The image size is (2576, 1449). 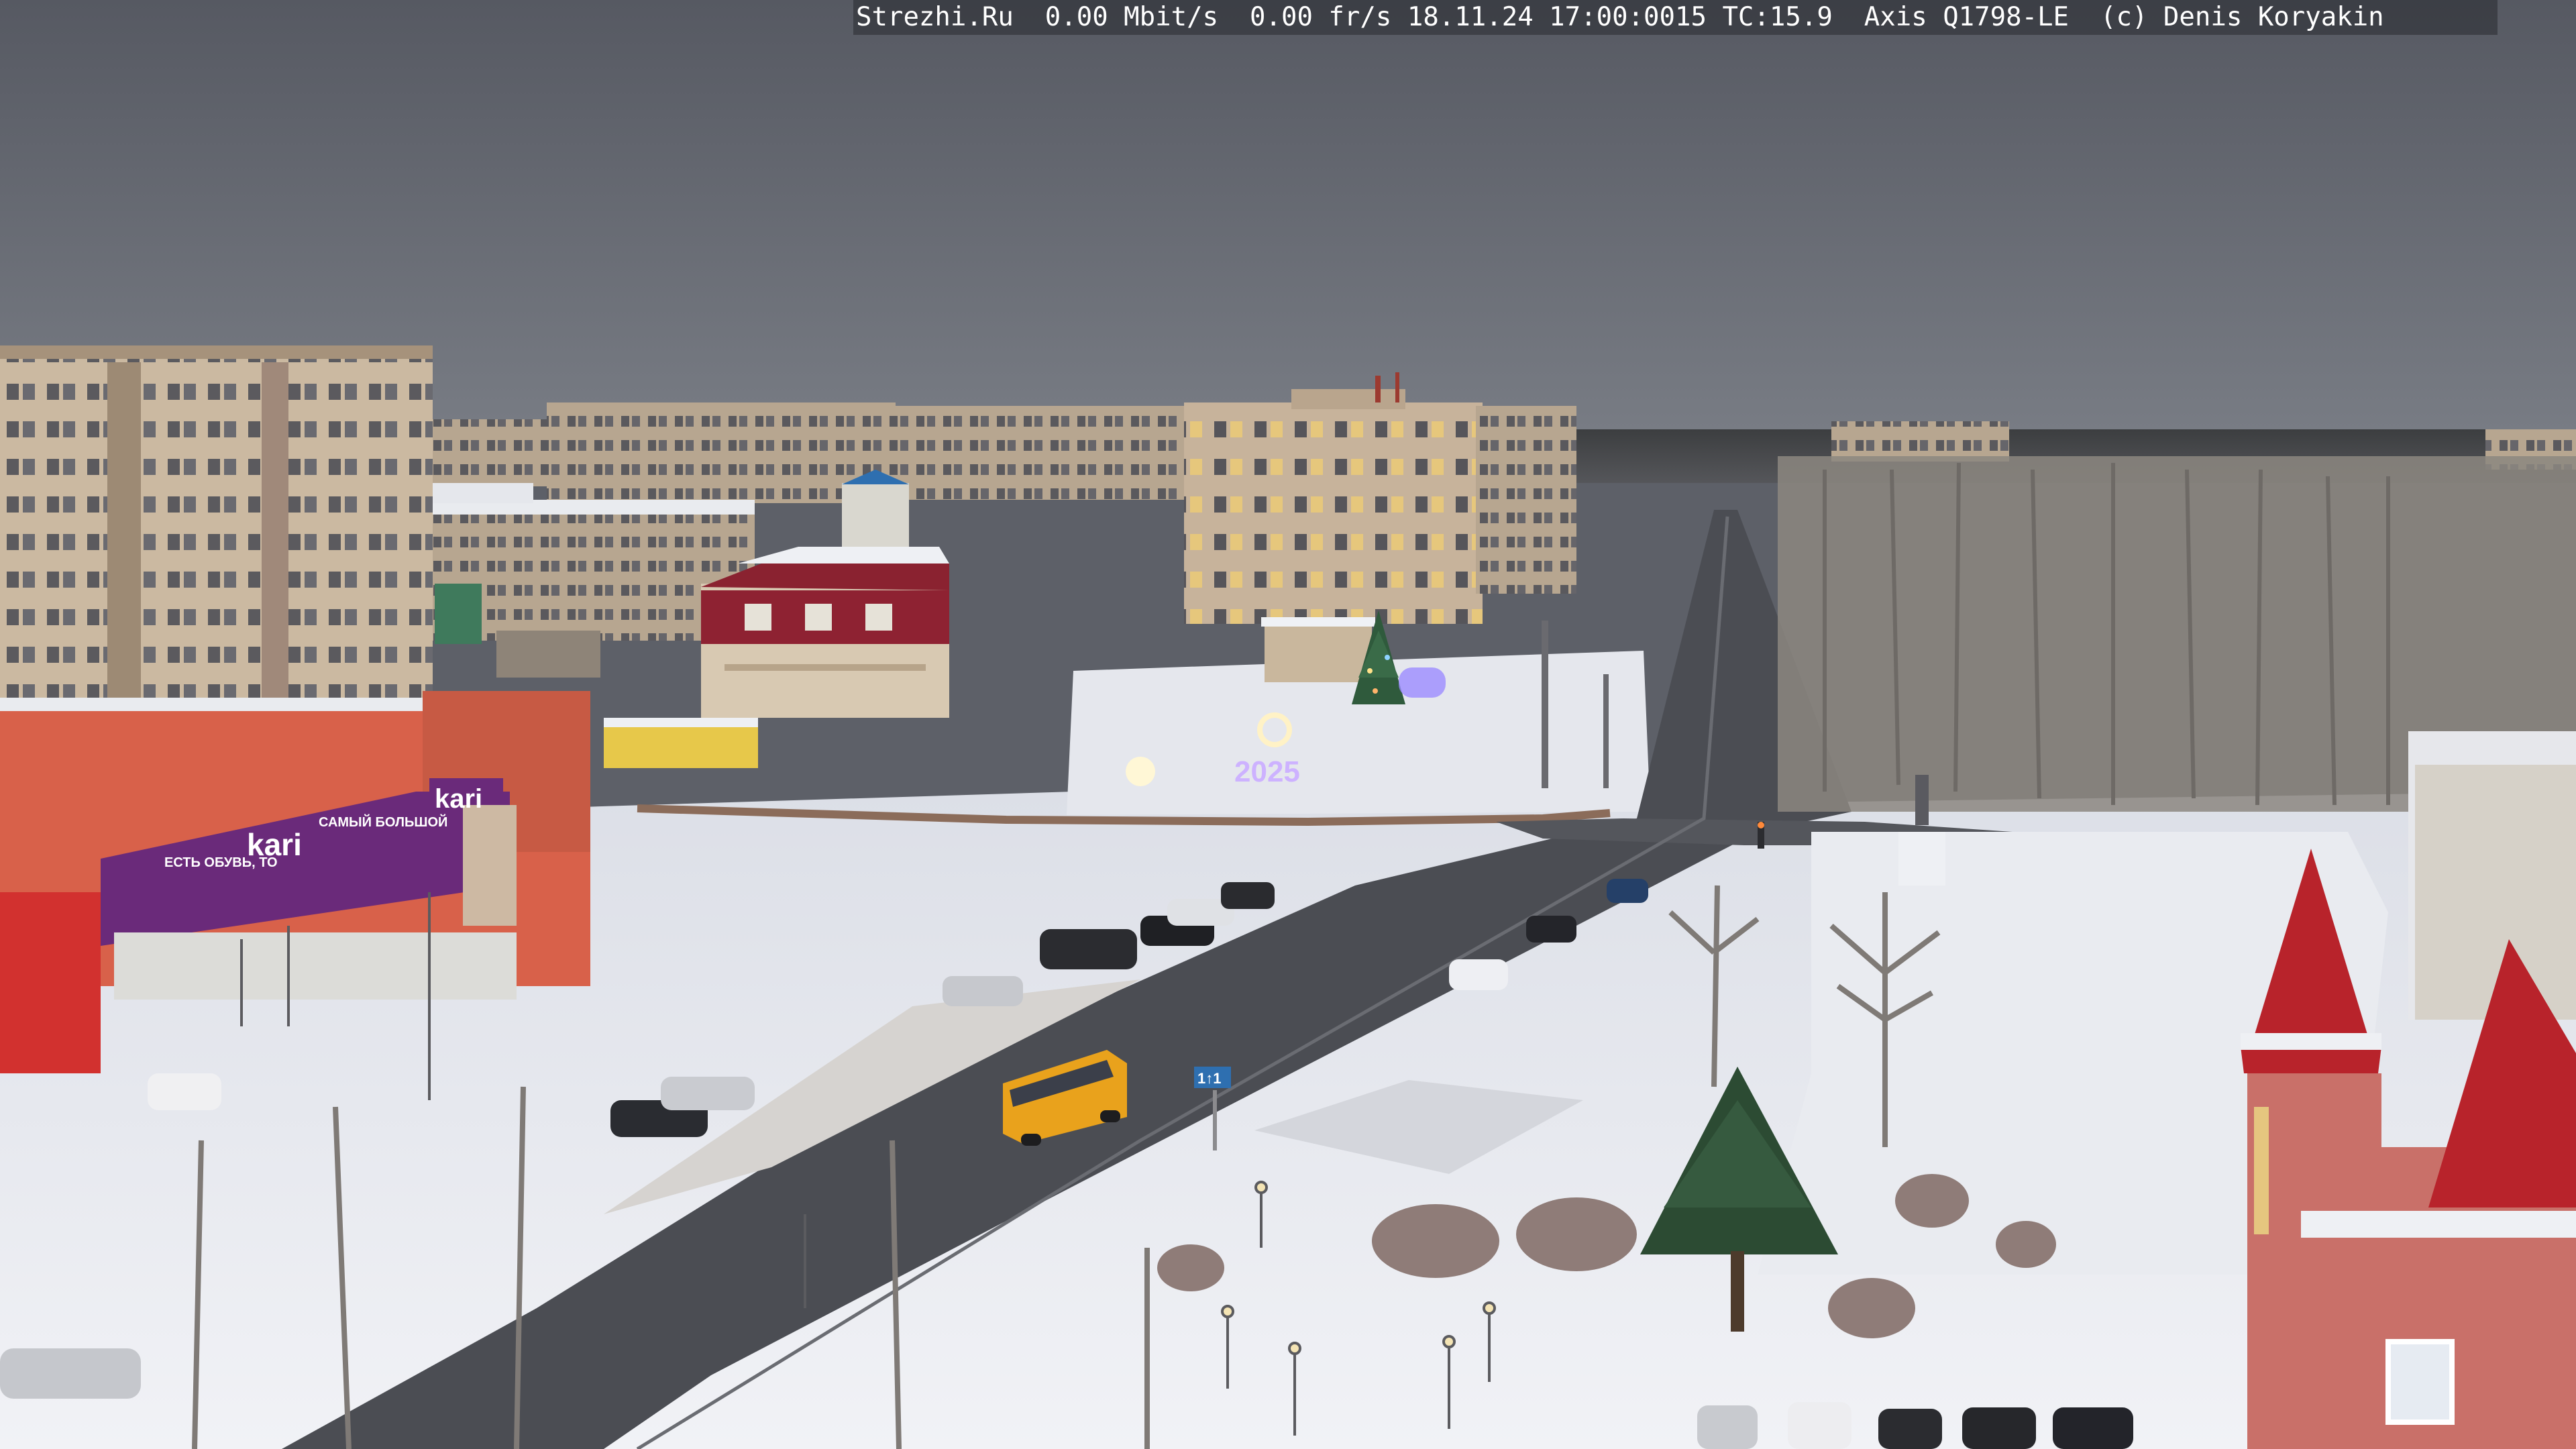 I want to click on overlay-framerate: 0.00 fr/s, so click(x=1321, y=17).